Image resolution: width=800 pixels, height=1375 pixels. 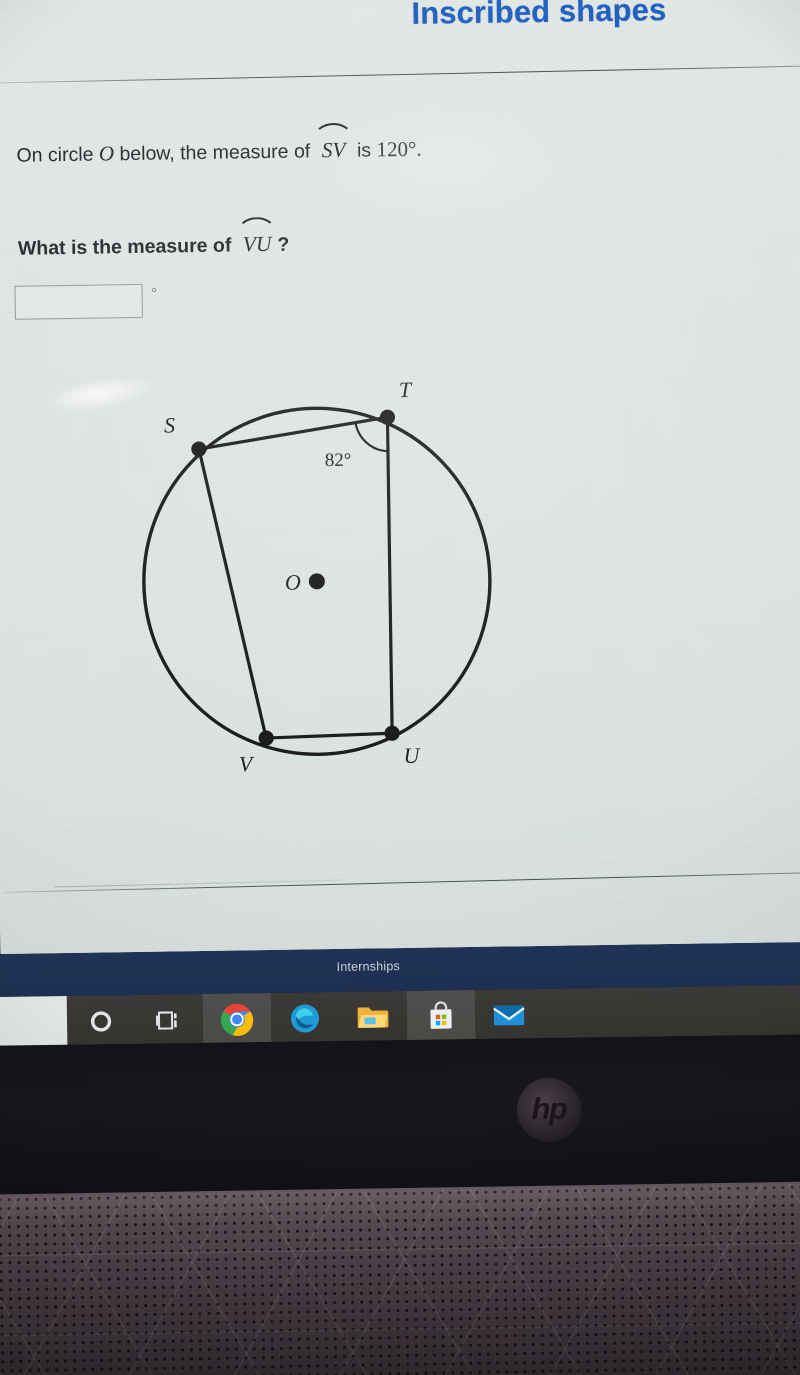 What do you see at coordinates (101, 1023) in the screenshot?
I see `cortana-circle-icon` at bounding box center [101, 1023].